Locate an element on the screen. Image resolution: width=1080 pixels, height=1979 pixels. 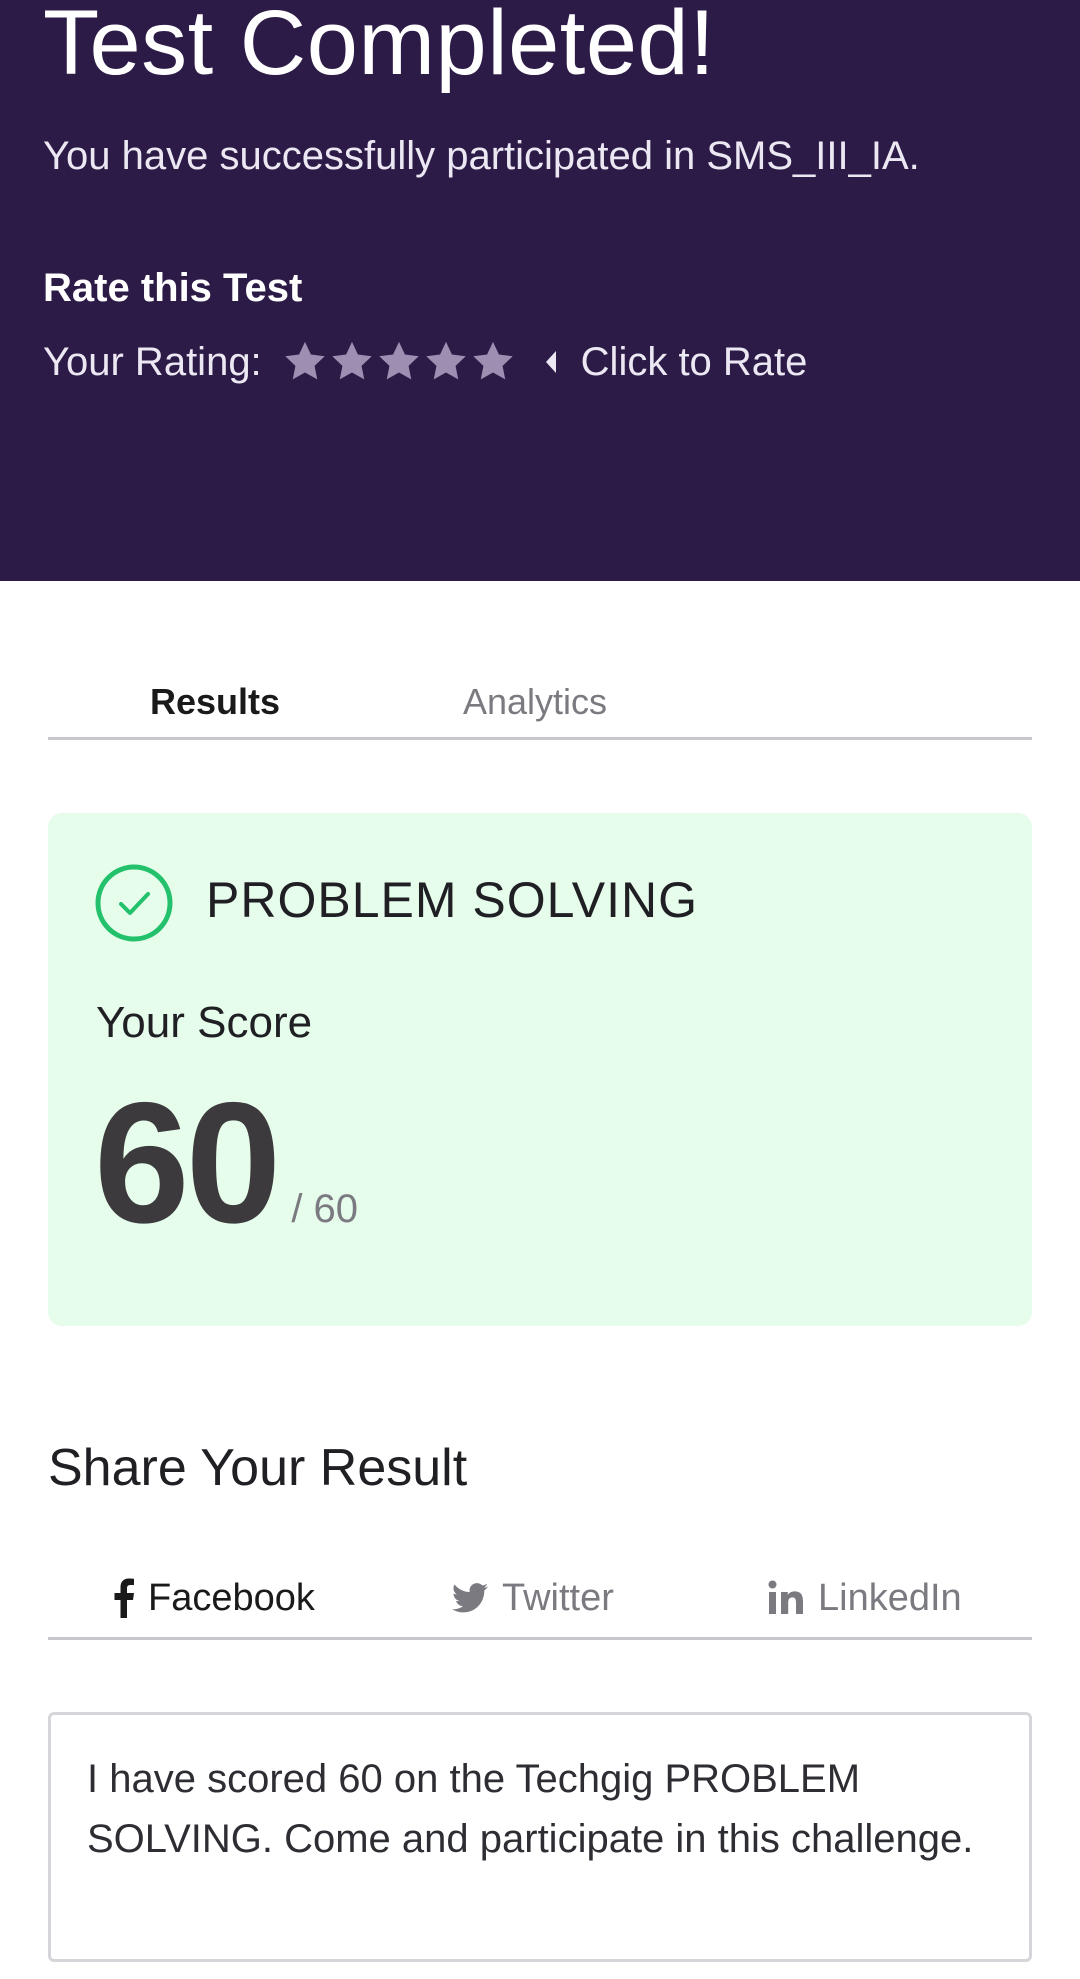
tab-analytics: Analytics is located at coordinates (535, 702).